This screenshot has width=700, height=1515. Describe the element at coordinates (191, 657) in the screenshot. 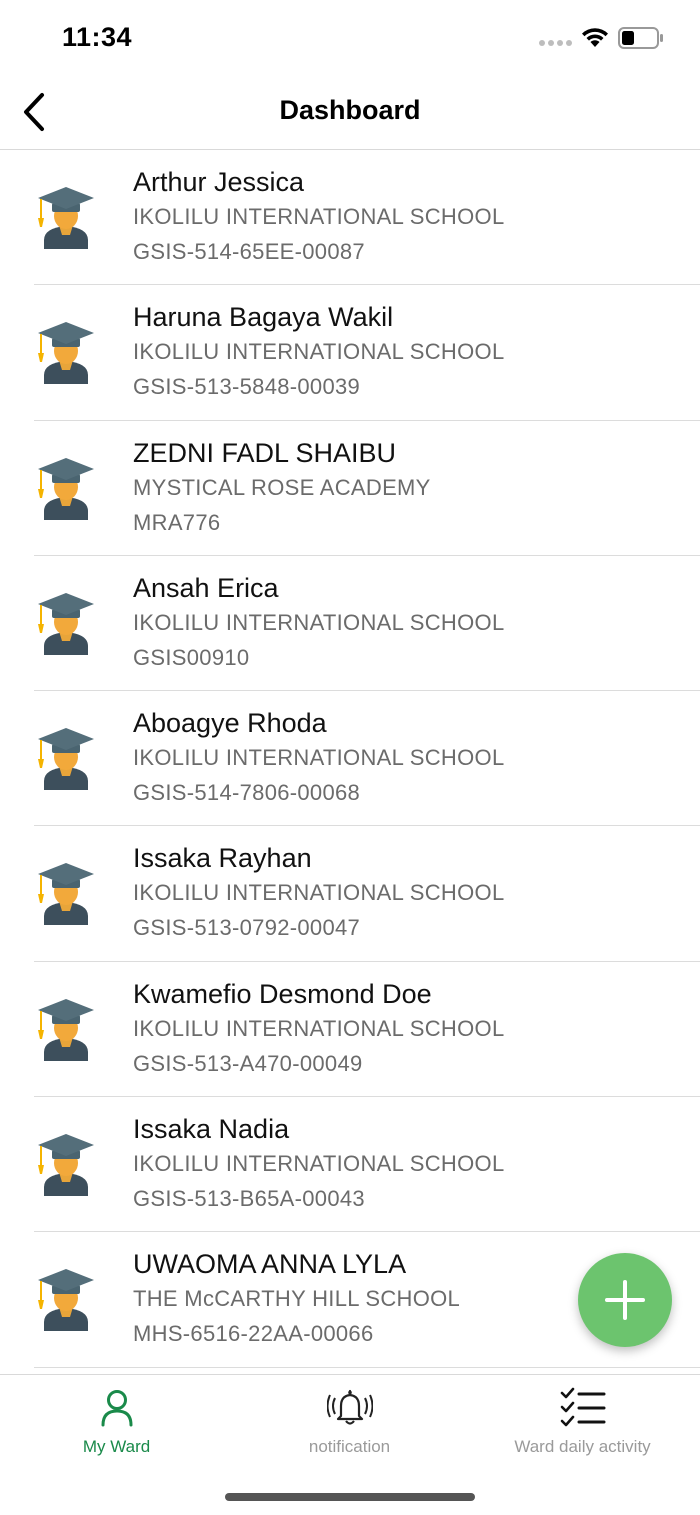

I see `ward-id: GSIS00910` at that location.